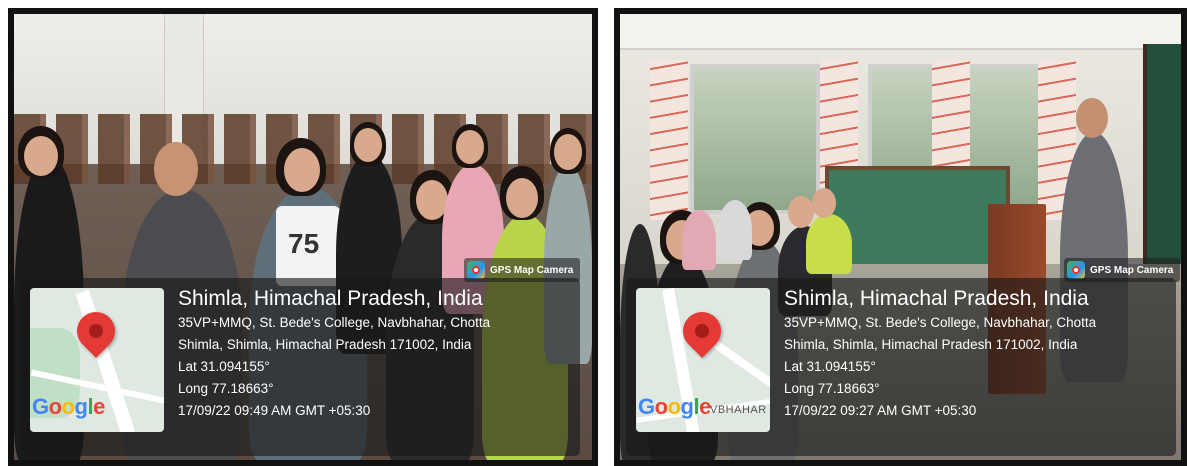 The height and width of the screenshot is (466, 1187). Describe the element at coordinates (900, 32) in the screenshot. I see `ceiling` at that location.